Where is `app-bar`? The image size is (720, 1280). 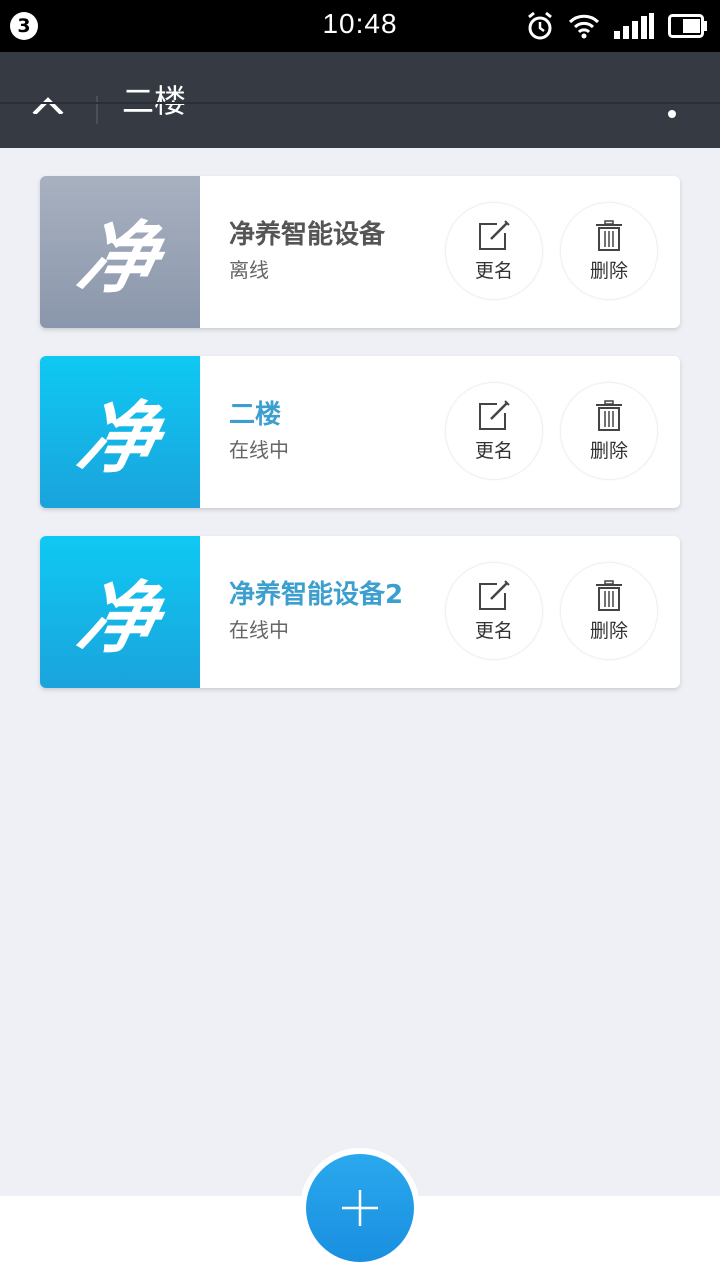
app-bar is located at coordinates (360, 100).